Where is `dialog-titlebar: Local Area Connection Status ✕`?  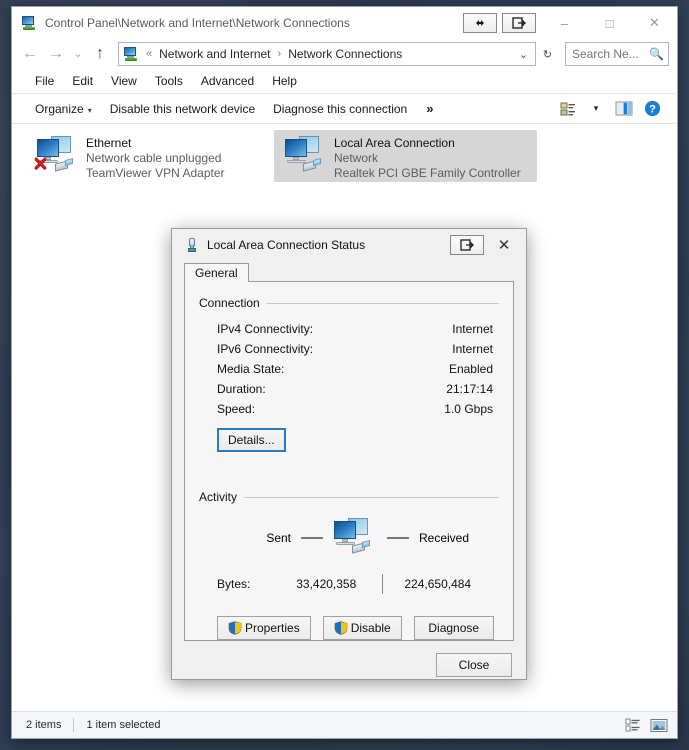
dialog-titlebar: Local Area Connection Status ✕ is located at coordinates (349, 244).